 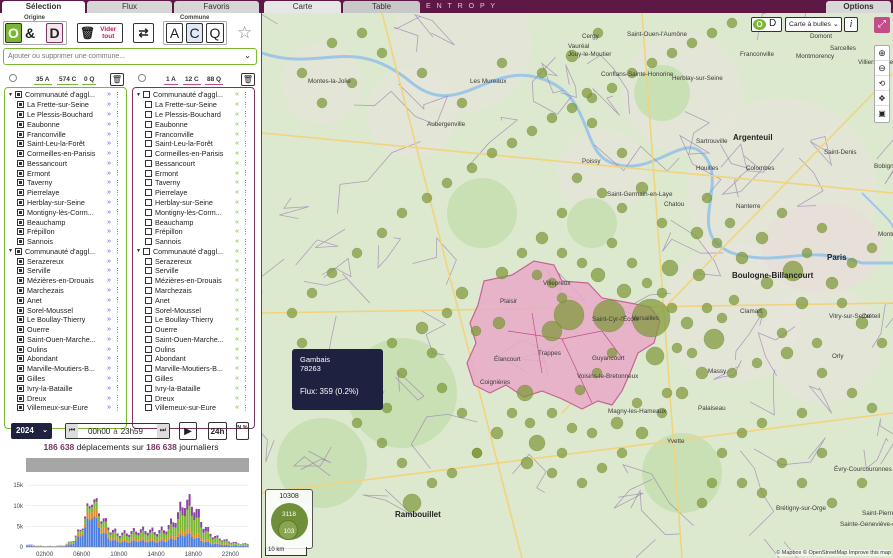 What do you see at coordinates (198, 115) in the screenshot?
I see `commune-row: Le Plessis-Bouchard «⋮` at bounding box center [198, 115].